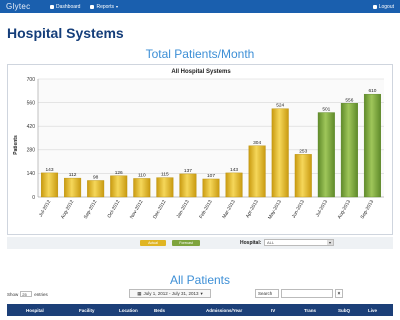 This screenshot has width=400, height=320. What do you see at coordinates (68, 209) in the screenshot?
I see `x-tick-label: Aug-2012` at bounding box center [68, 209].